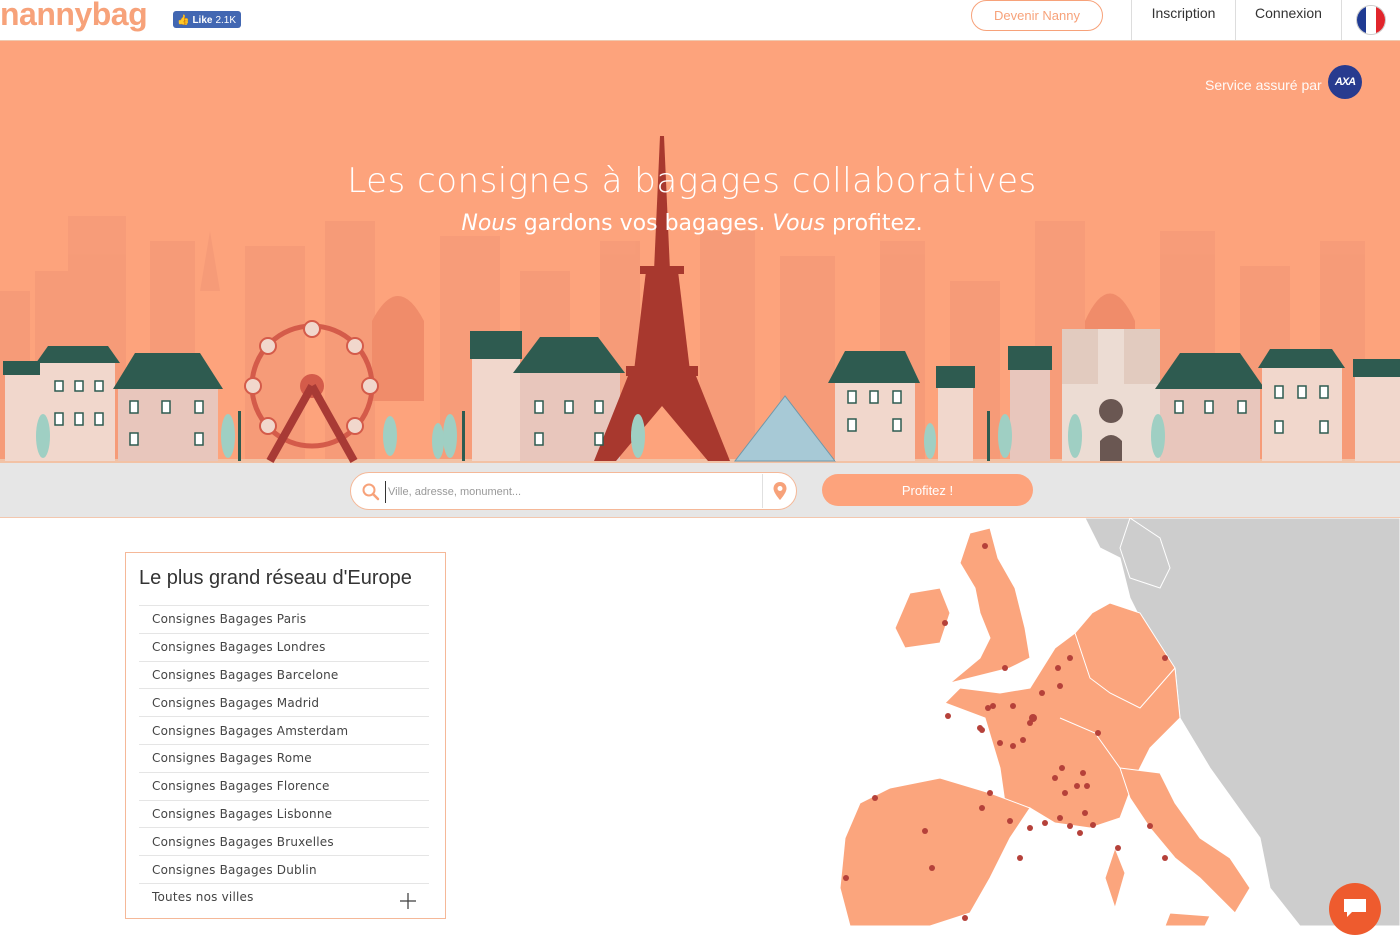 This screenshot has width=1400, height=935. What do you see at coordinates (1263, 85) in the screenshot?
I see `insurer-text: Service assuré par` at bounding box center [1263, 85].